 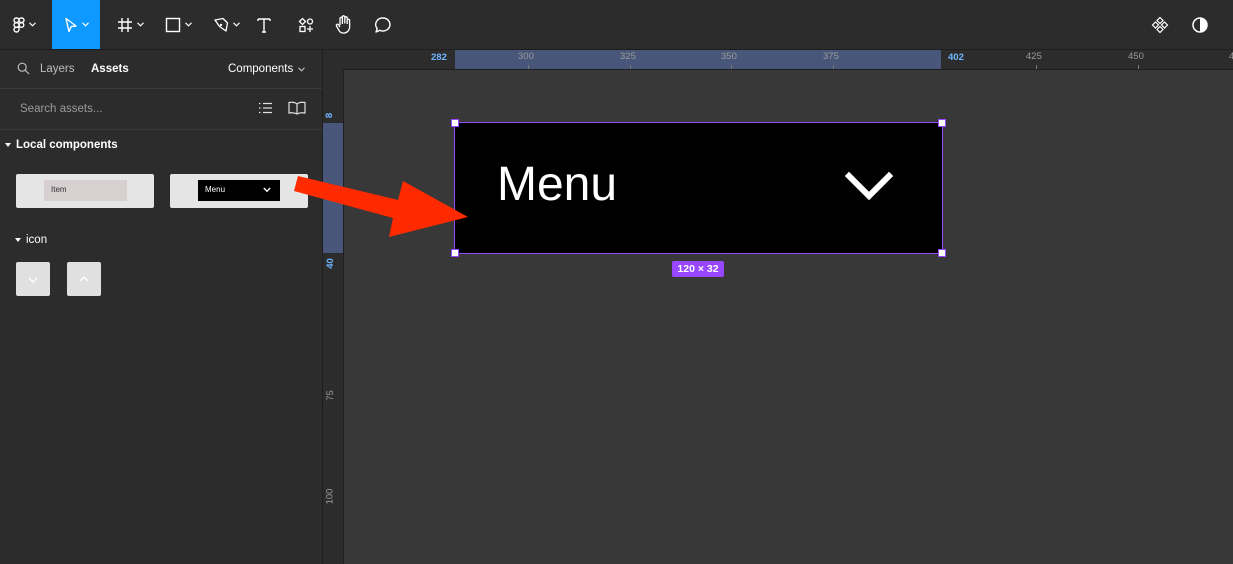 What do you see at coordinates (18, 24) in the screenshot?
I see `figma-logo-icon` at bounding box center [18, 24].